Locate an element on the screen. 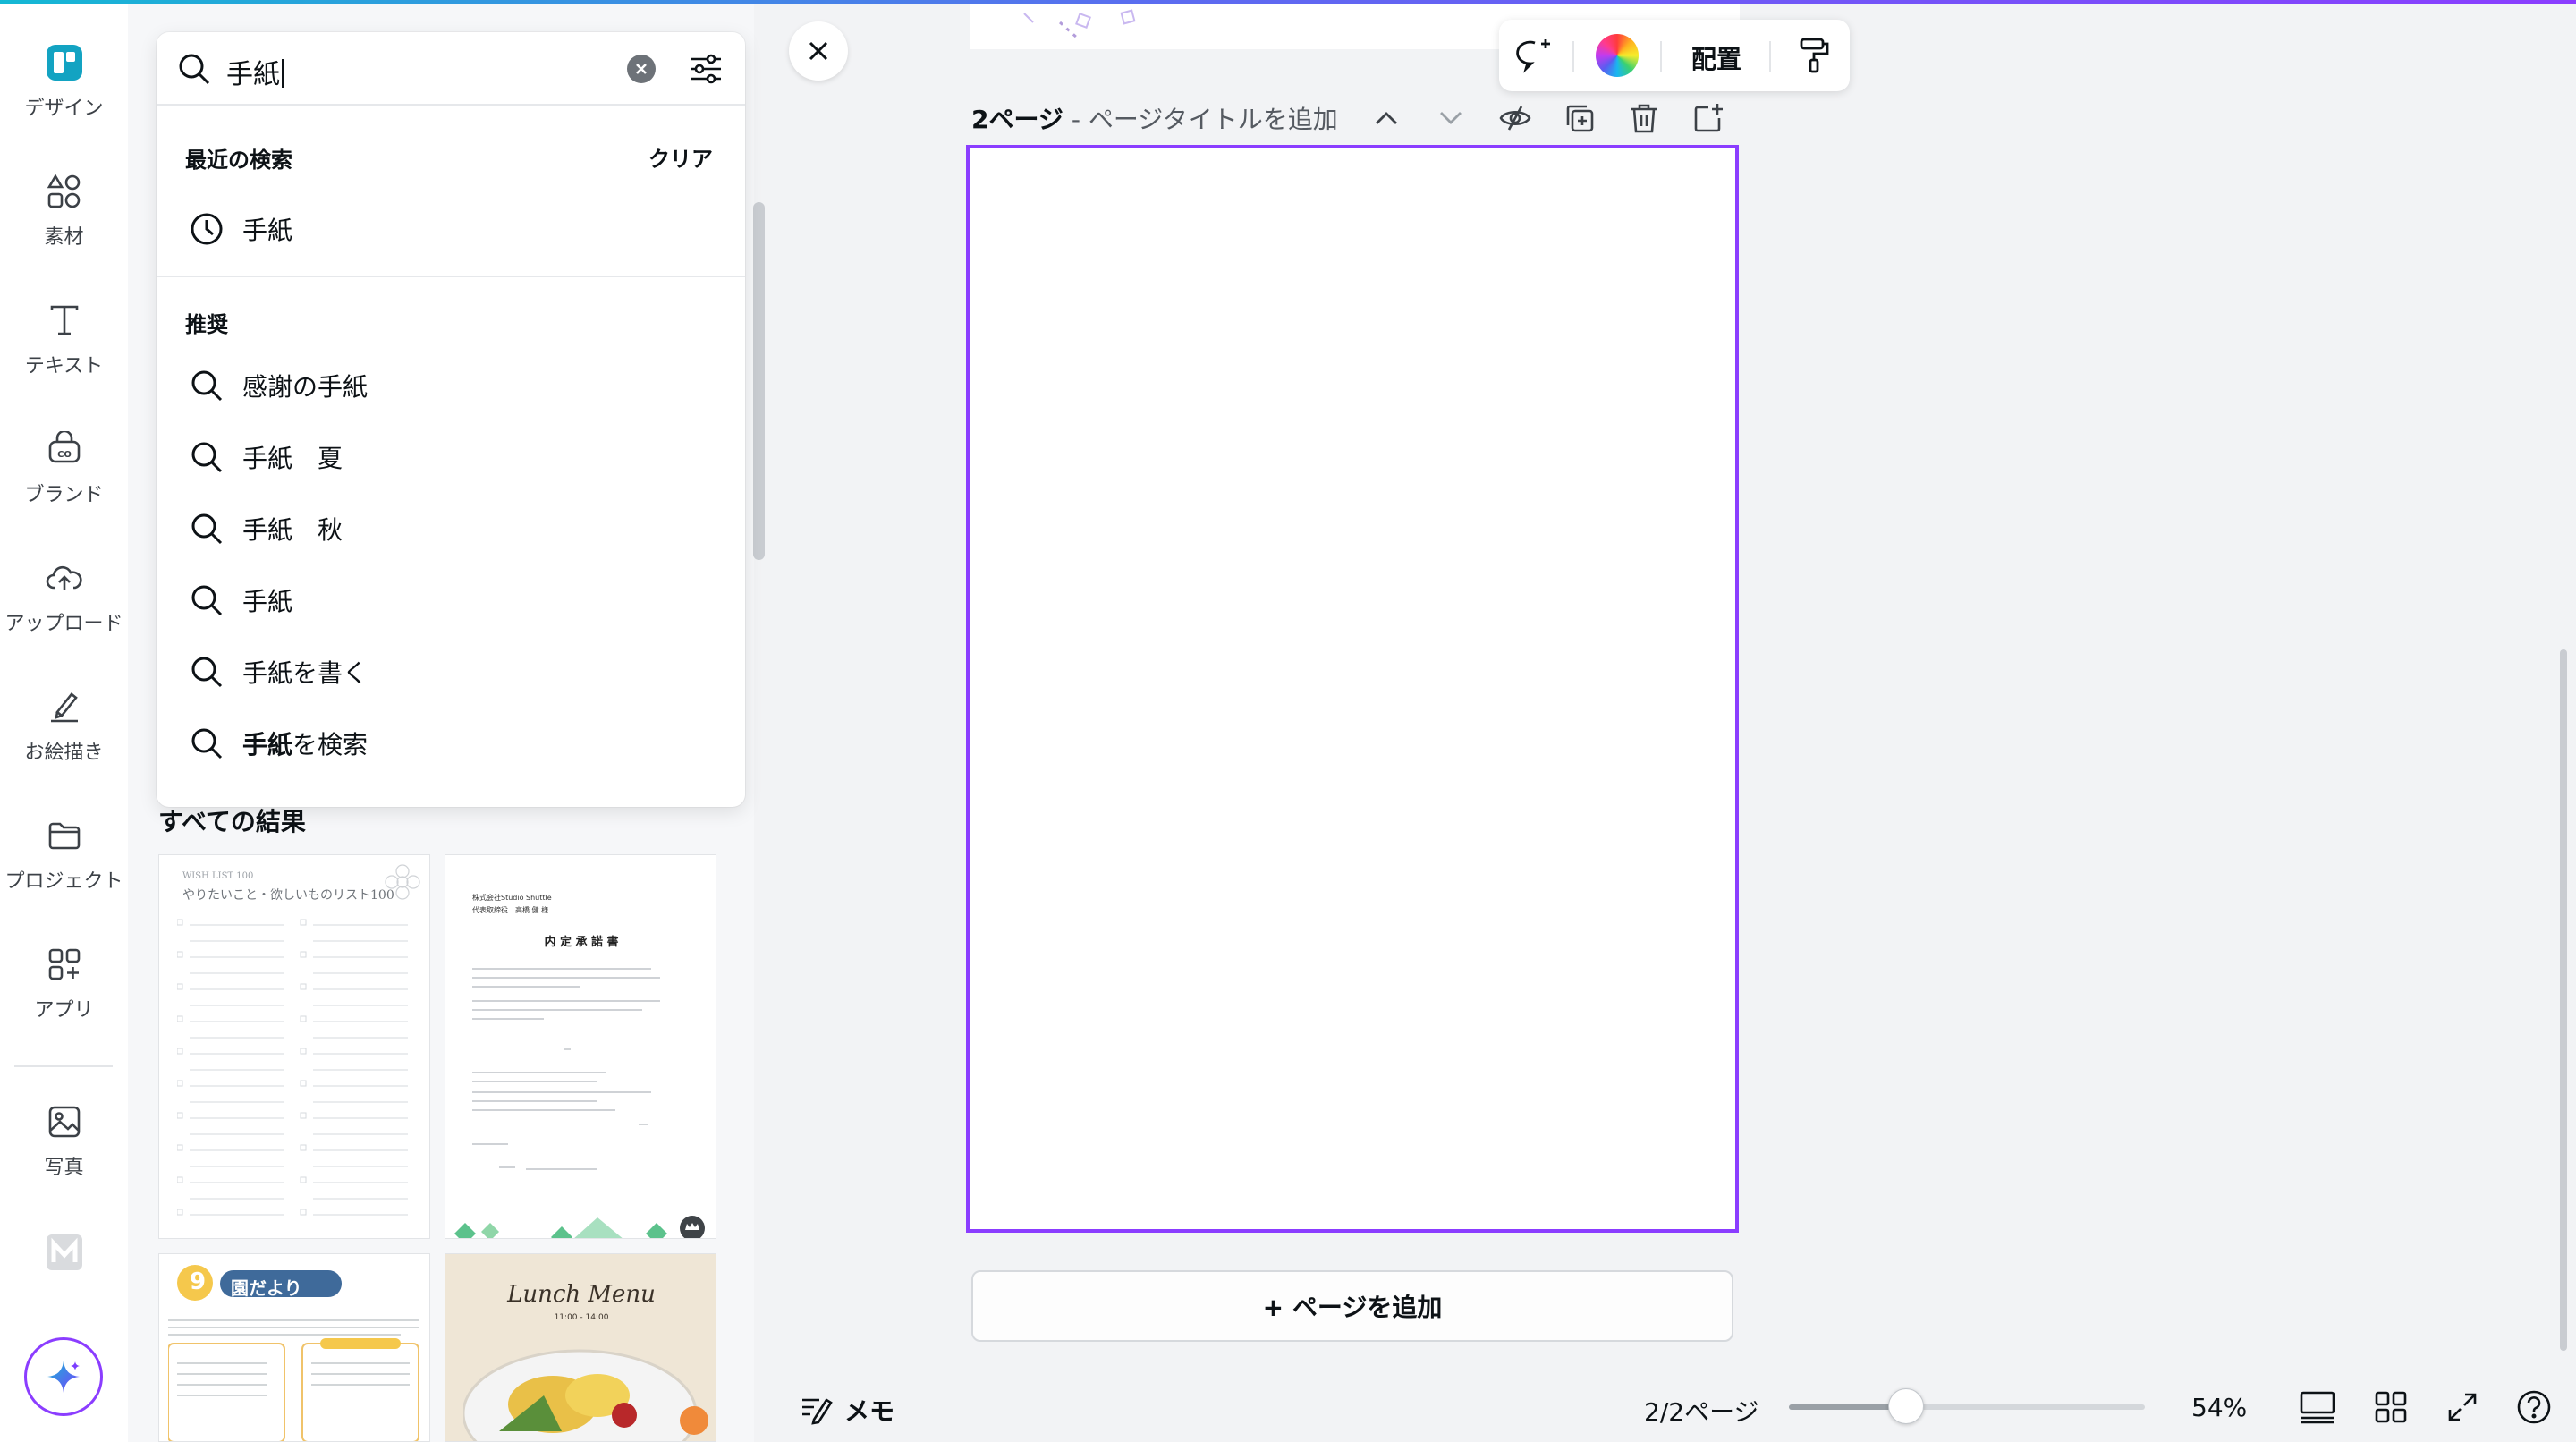 This screenshot has height=1442, width=2576. help-button is located at coordinates (2534, 1407).